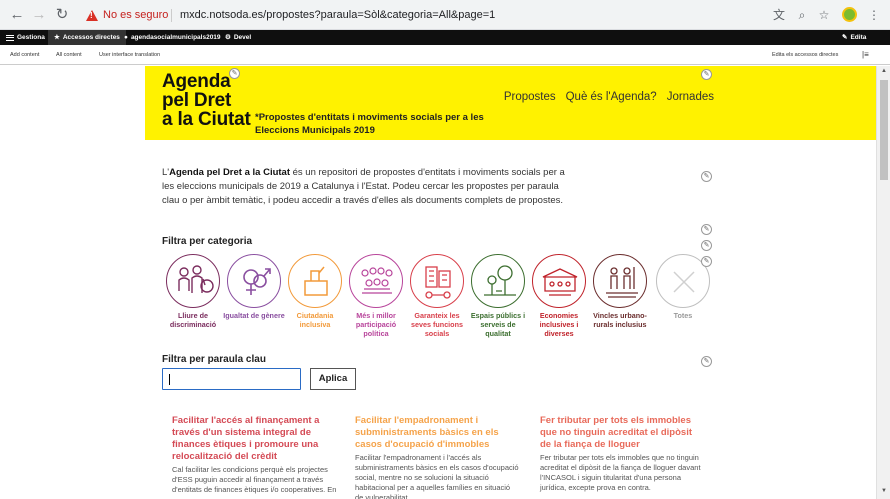  I want to click on nav-propostes: Propostes, so click(530, 97).